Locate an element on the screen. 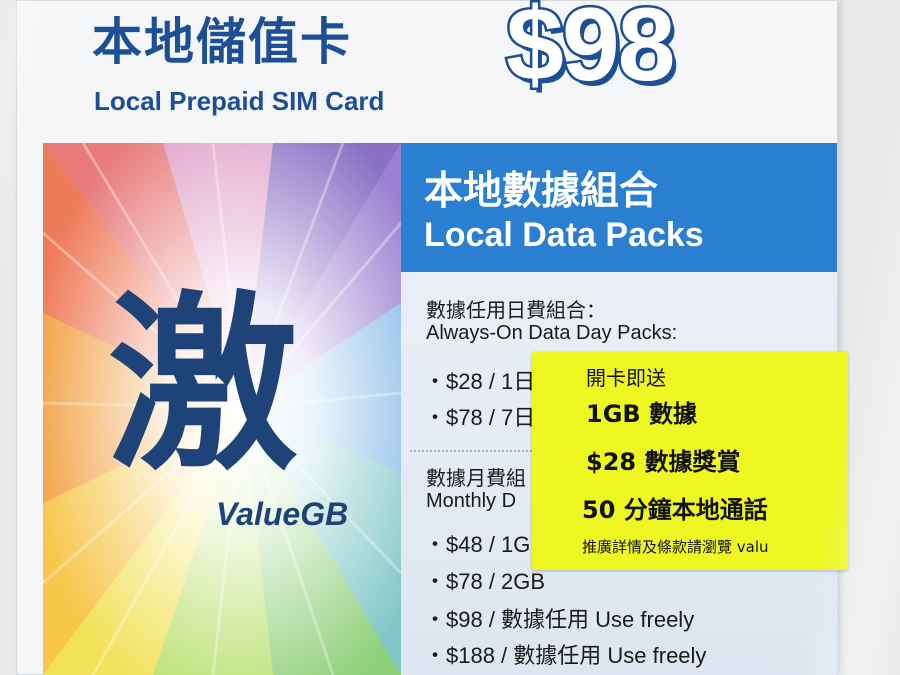 The height and width of the screenshot is (675, 900). card-title-chinese: 本地儲值卡 is located at coordinates (222, 42).